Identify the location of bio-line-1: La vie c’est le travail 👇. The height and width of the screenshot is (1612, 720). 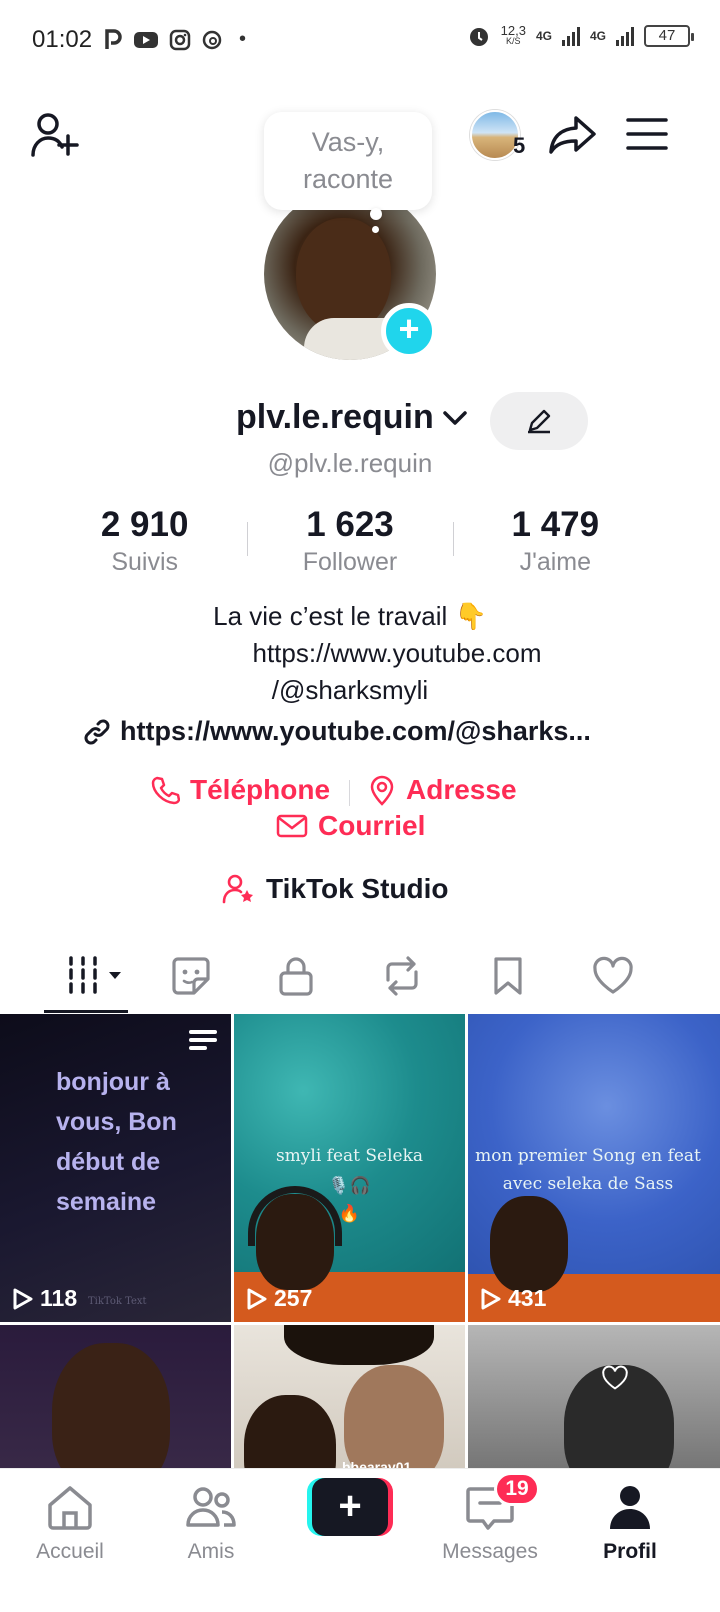
(350, 616).